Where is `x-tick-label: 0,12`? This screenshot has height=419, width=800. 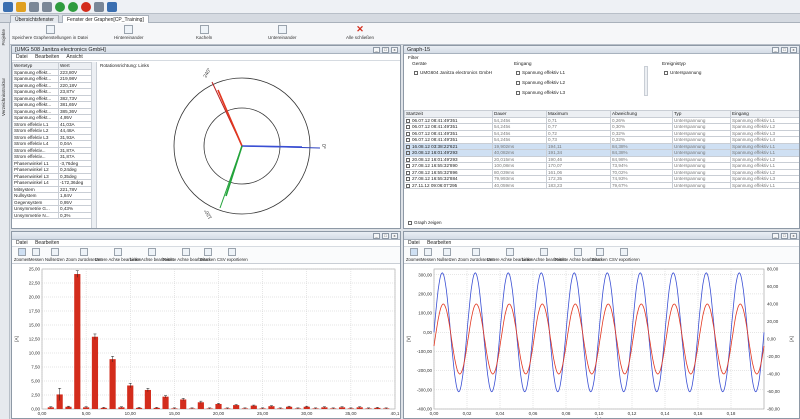
x-tick-label: 0,12 is located at coordinates (632, 413).